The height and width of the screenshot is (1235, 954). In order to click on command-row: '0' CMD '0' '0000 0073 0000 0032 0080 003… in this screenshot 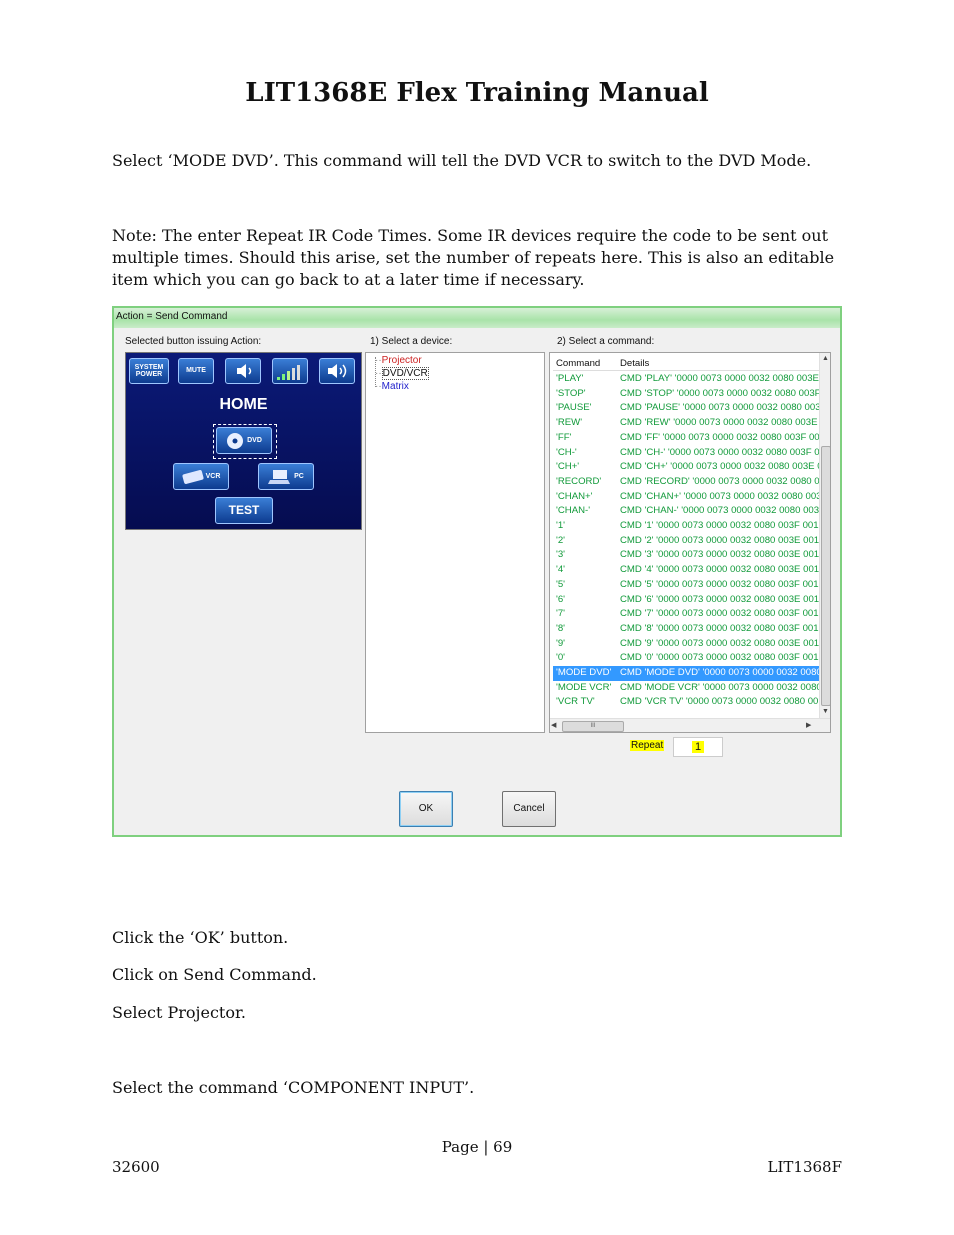, I will do `click(686, 658)`.